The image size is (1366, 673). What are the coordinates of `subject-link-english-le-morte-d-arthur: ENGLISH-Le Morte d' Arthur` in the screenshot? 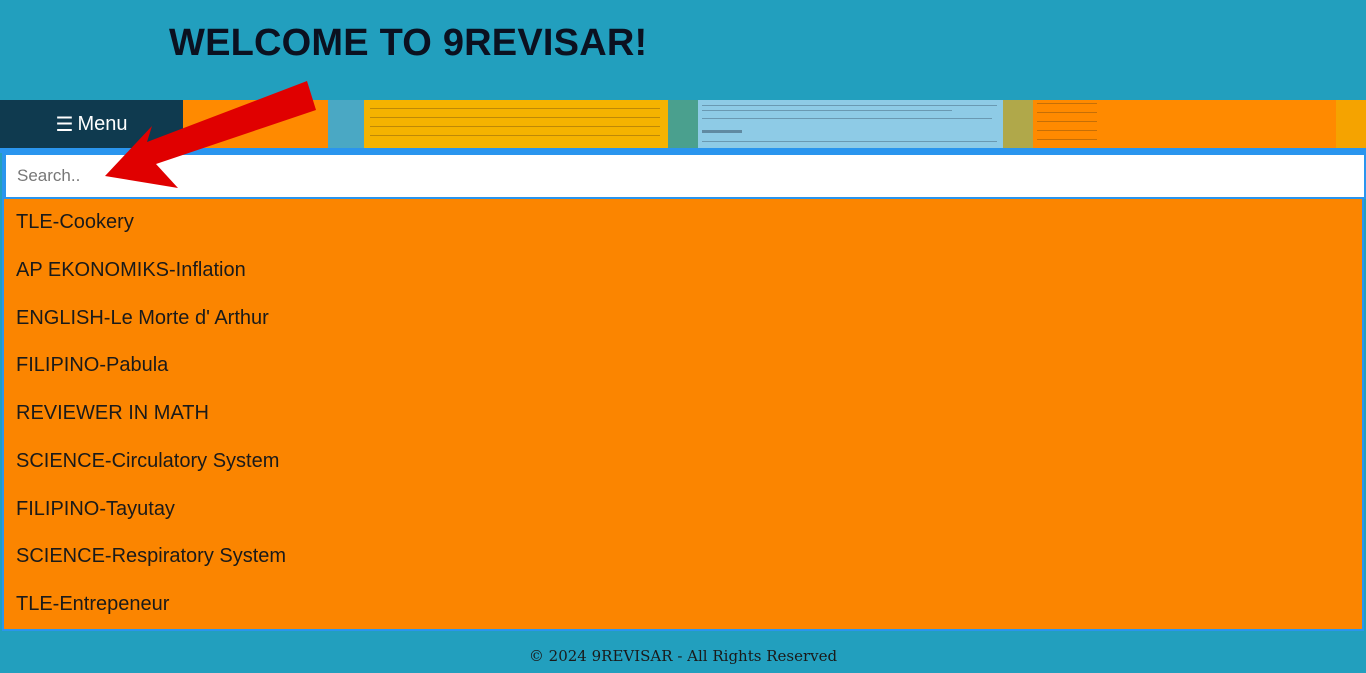 It's located at (683, 319).